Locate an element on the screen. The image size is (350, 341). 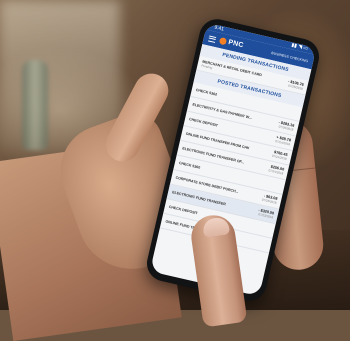
transaction-name: CHECK 5362 is located at coordinates (206, 92).